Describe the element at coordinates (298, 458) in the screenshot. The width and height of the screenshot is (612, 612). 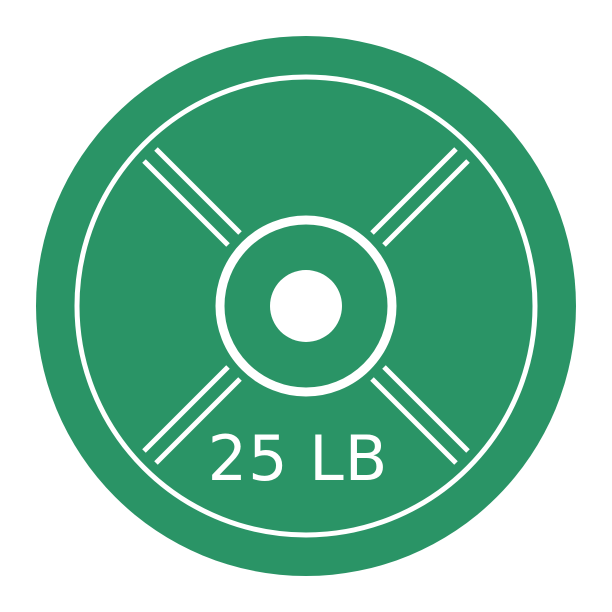
I see `plate-weight-label: 25 LB` at that location.